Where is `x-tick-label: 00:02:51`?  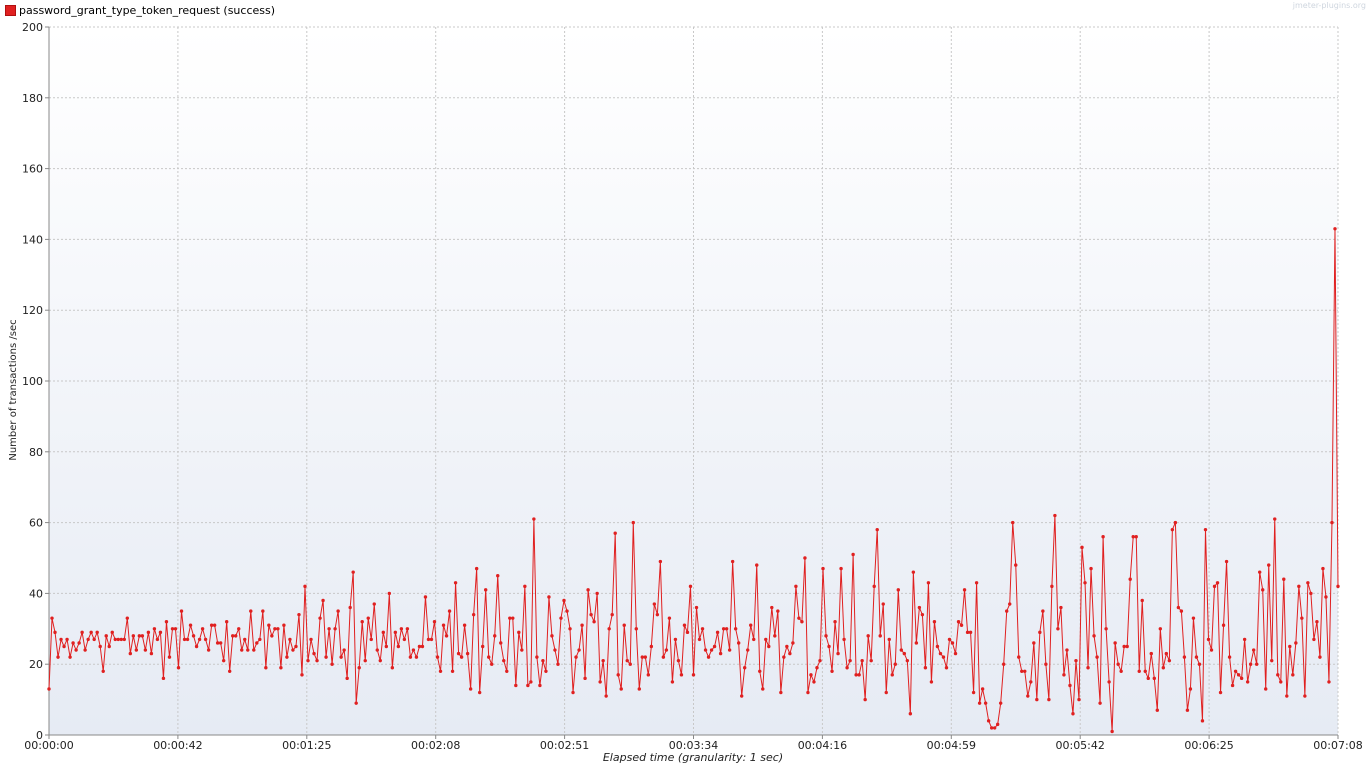
x-tick-label: 00:02:51 is located at coordinates (564, 745).